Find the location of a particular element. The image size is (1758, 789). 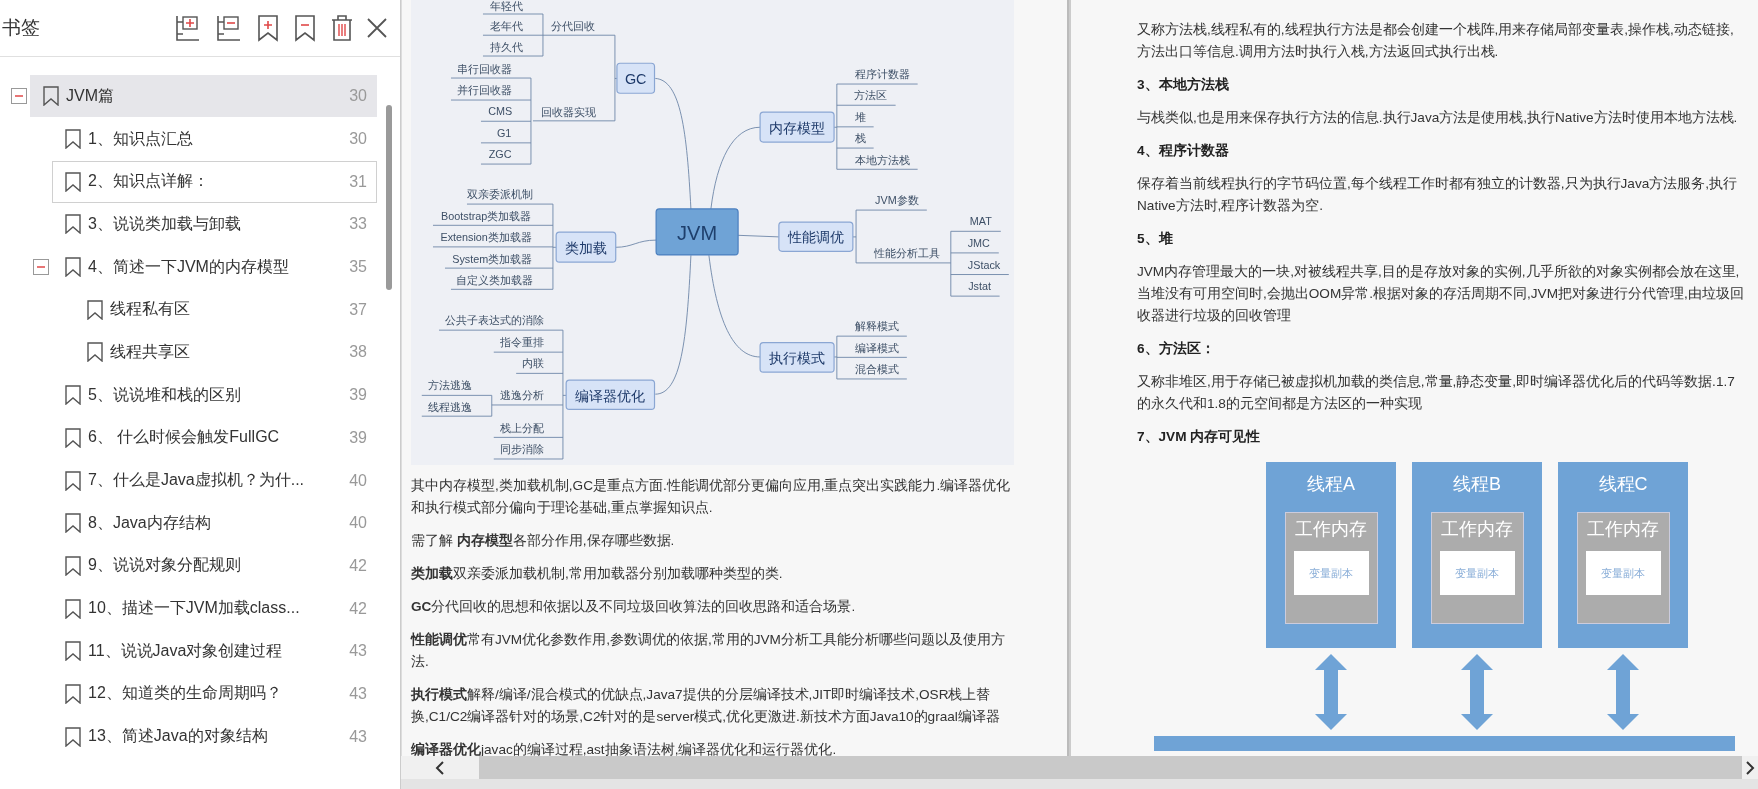

thread-title: 线程C is located at coordinates (1623, 484).